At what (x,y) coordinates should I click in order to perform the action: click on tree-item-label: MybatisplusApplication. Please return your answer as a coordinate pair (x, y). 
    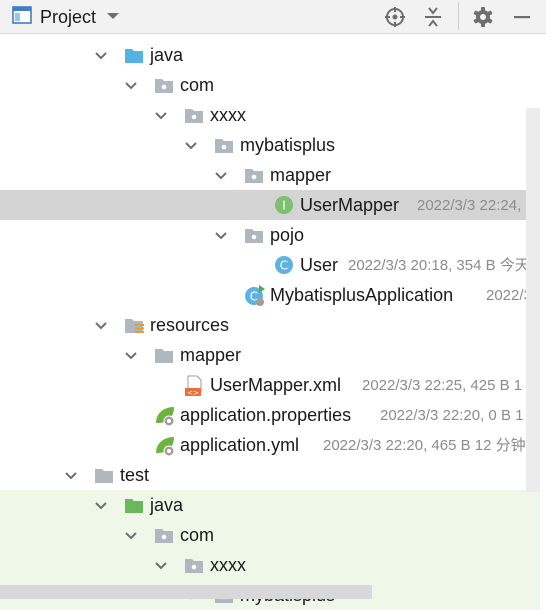
    Looking at the image, I should click on (362, 295).